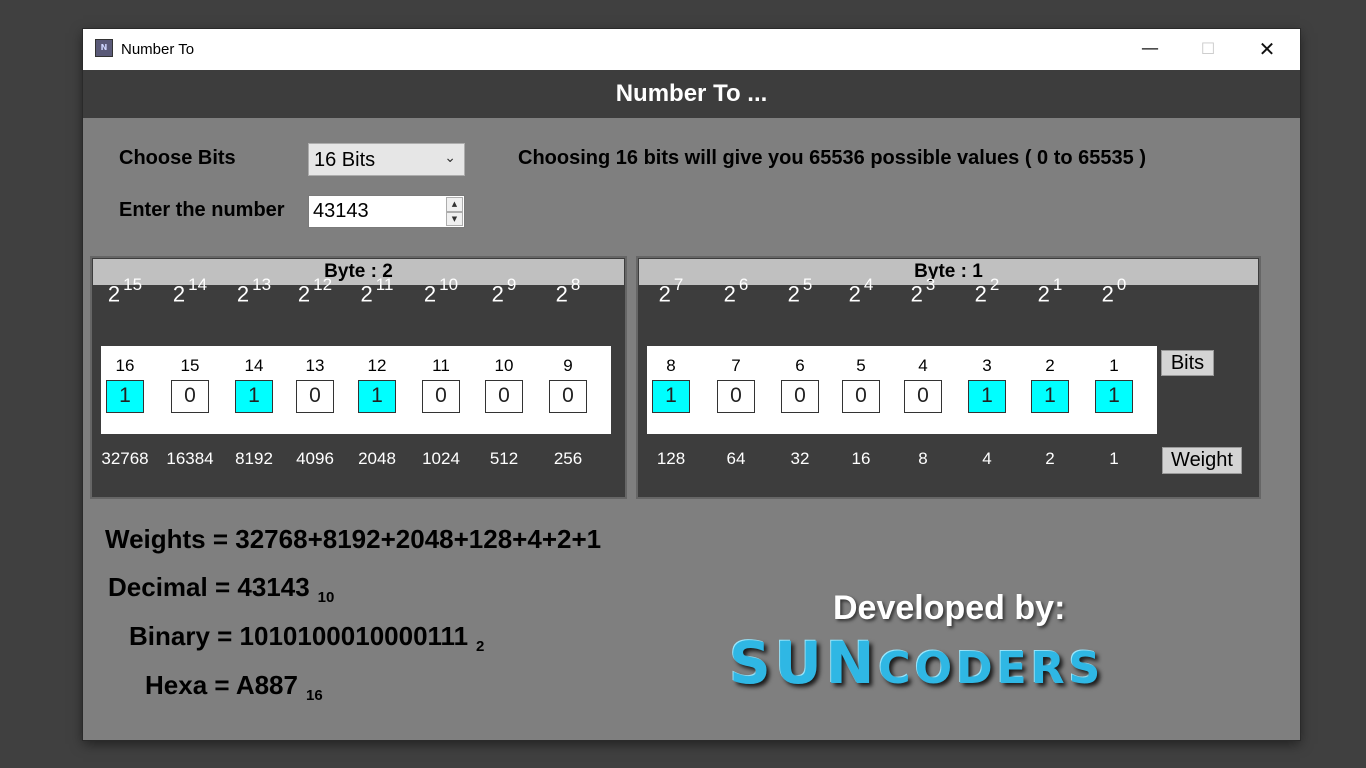 The height and width of the screenshot is (768, 1366). What do you see at coordinates (441, 365) in the screenshot?
I see `bit-index: 11` at bounding box center [441, 365].